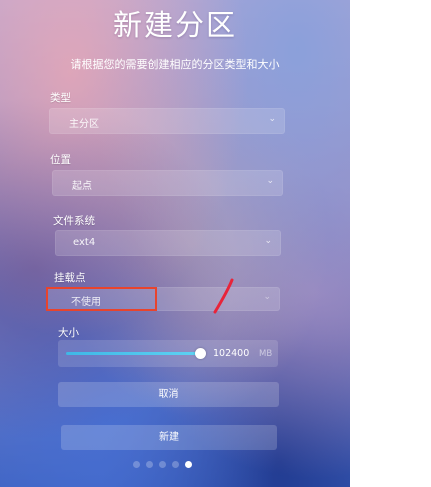 The height and width of the screenshot is (487, 431). I want to click on filesystem-select-value: ext4, so click(84, 242).